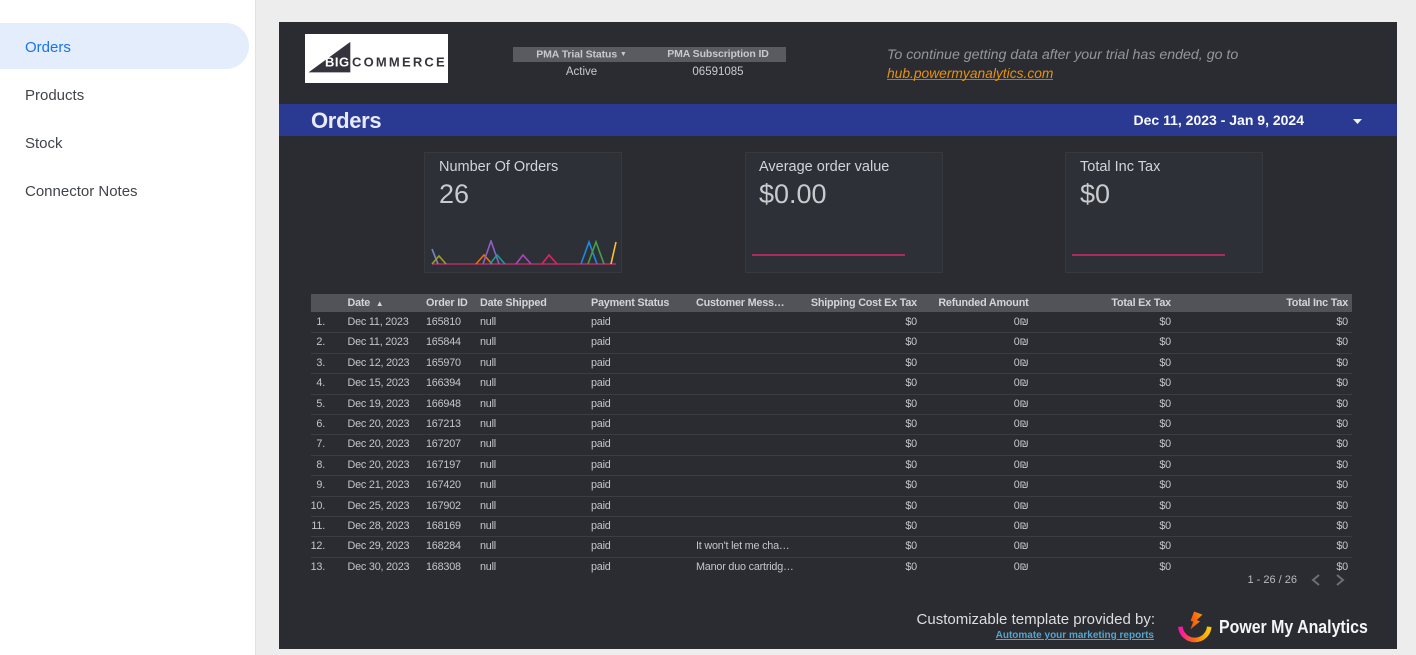 The width and height of the screenshot is (1416, 655). I want to click on svg-text: BIG, so click(337, 62).